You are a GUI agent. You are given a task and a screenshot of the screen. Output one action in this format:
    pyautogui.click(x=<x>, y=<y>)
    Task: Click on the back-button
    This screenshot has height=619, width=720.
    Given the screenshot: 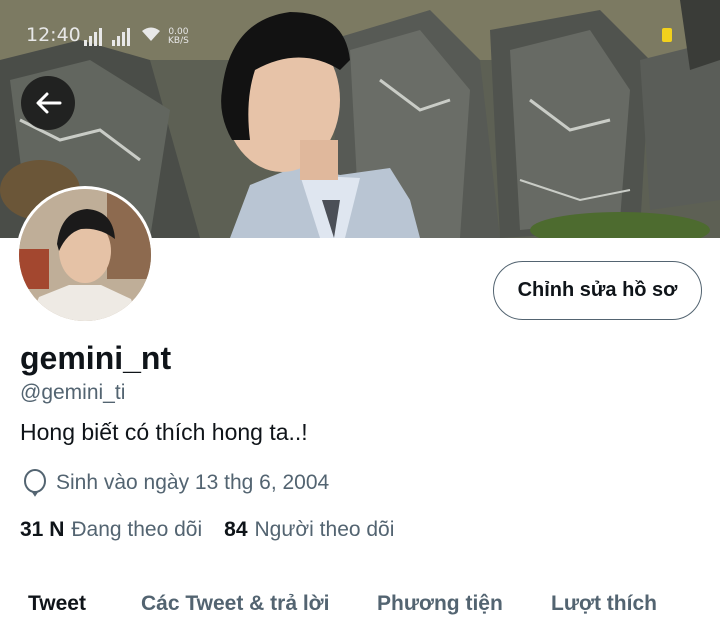 What is the action you would take?
    pyautogui.click(x=48, y=103)
    